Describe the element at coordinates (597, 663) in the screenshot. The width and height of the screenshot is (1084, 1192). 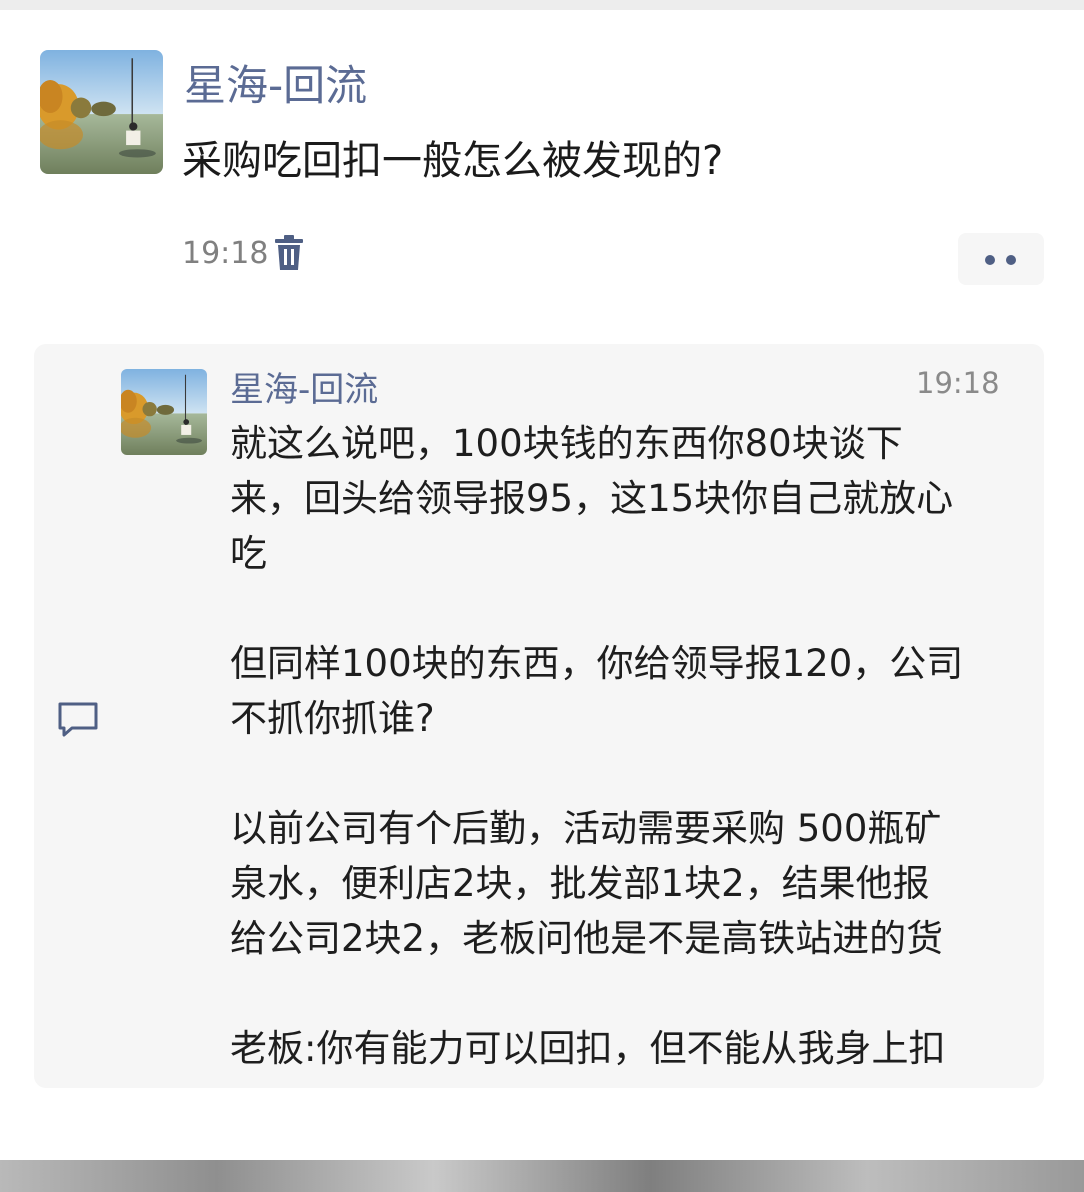
I see `comment-line: 但同样100块的东西，你给领导报120，公司` at that location.